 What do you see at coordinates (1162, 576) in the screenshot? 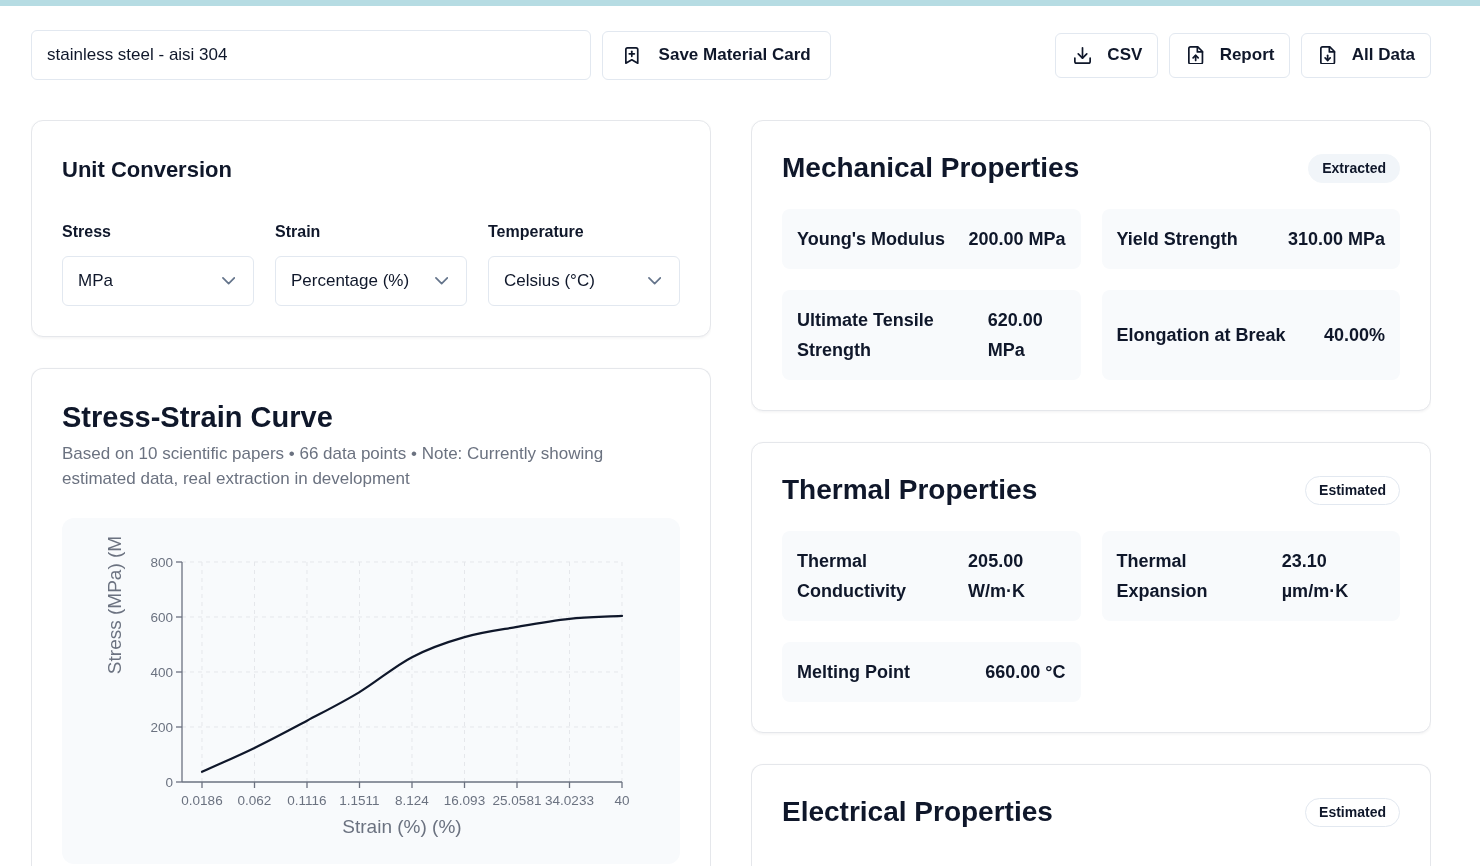
I see `property-label: Thermal Expansion` at bounding box center [1162, 576].